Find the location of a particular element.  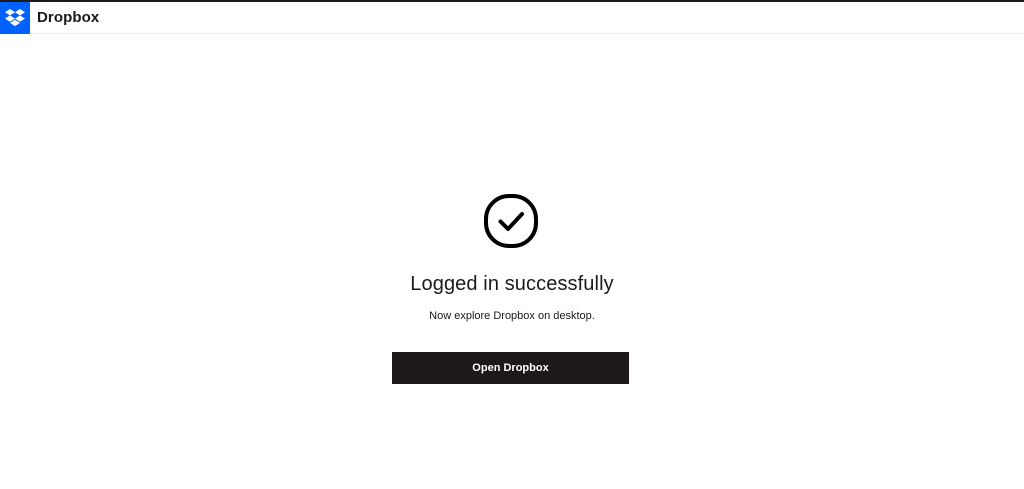

dropbox-logo-glyph is located at coordinates (15, 17).